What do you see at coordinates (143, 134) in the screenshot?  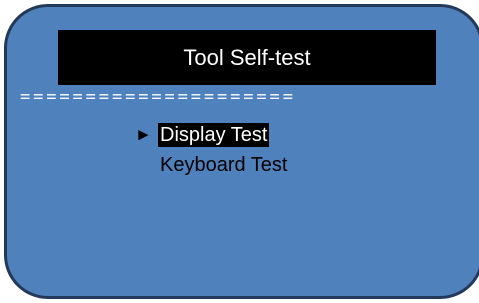 I see `selection-pointer-icon: ►` at bounding box center [143, 134].